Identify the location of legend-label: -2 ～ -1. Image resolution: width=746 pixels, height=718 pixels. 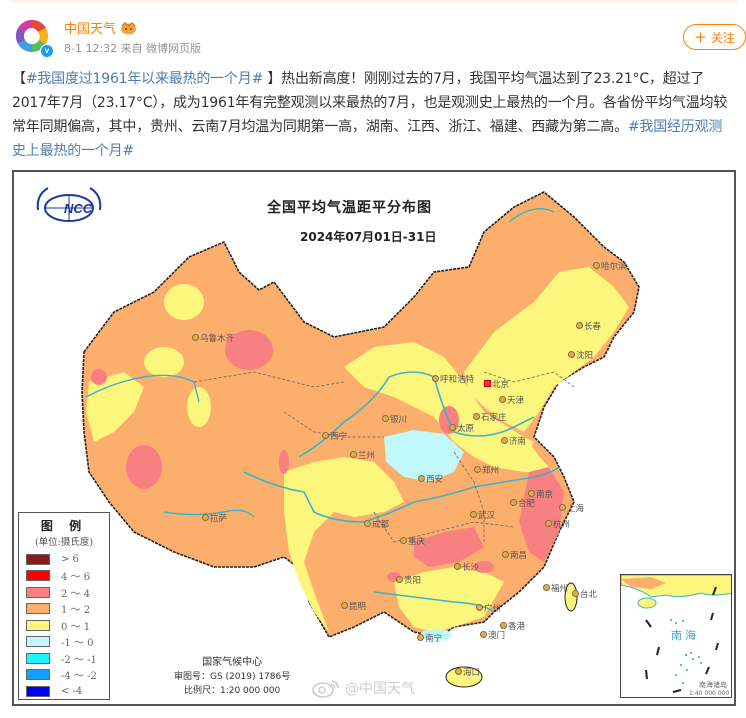
(79, 660).